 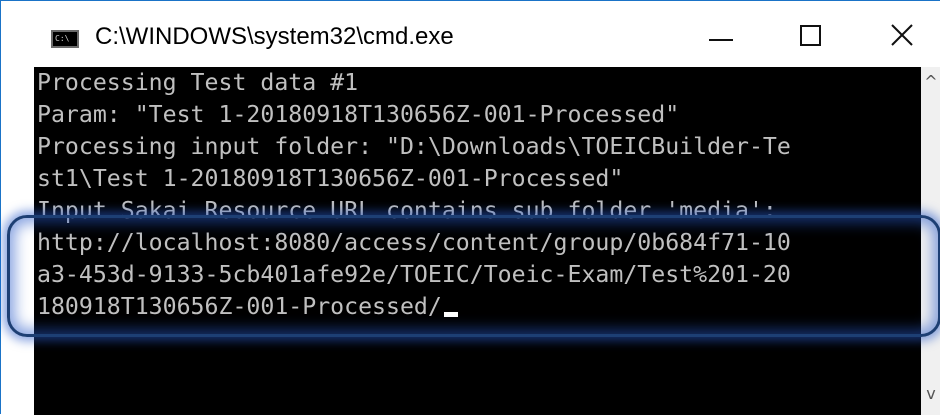 What do you see at coordinates (198, 82) in the screenshot?
I see `console-line: Processing Test data #1` at bounding box center [198, 82].